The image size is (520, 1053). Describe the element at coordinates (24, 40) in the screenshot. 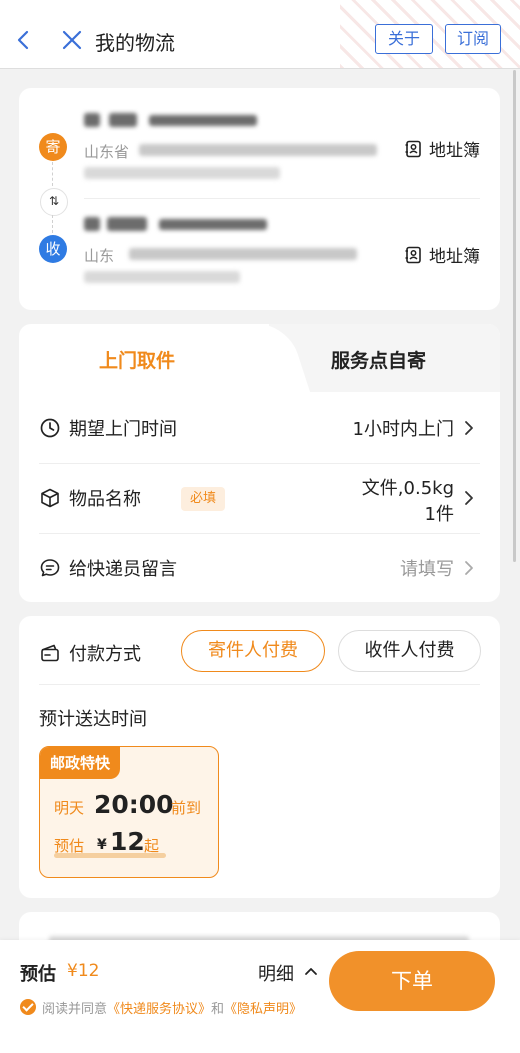

I see `back-arrow-icon` at that location.